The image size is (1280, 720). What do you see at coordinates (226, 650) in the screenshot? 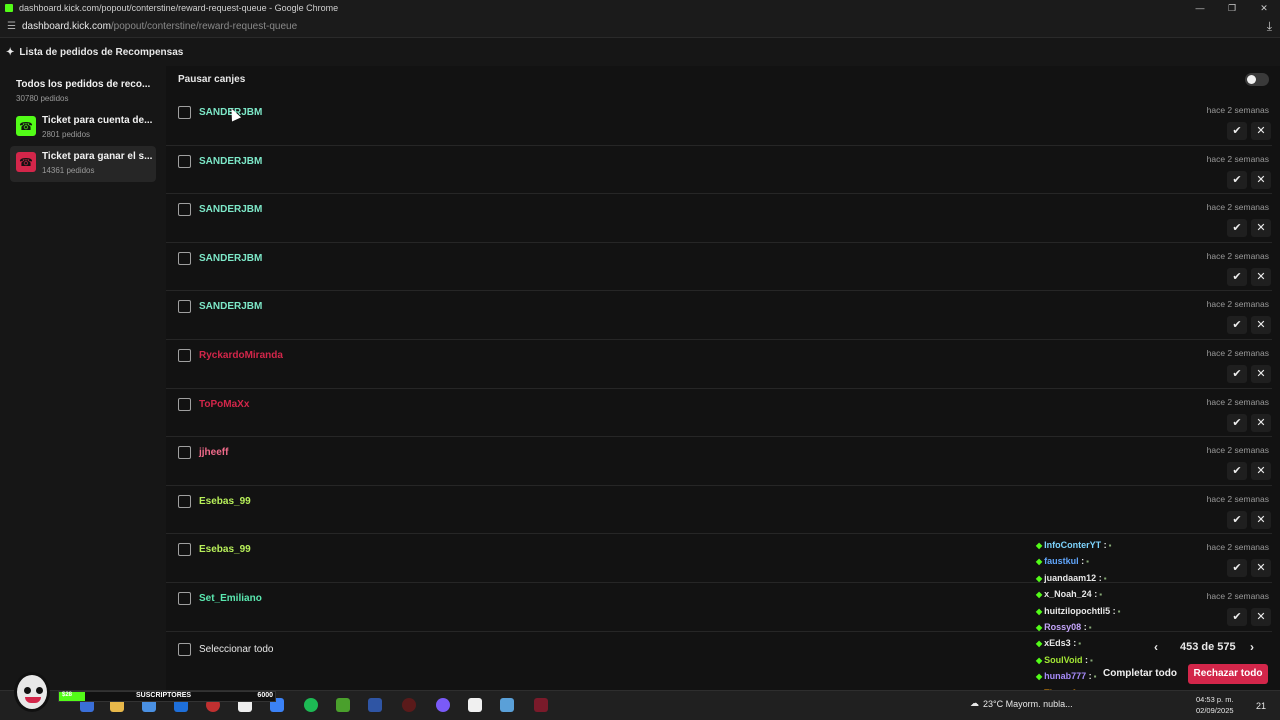
I see `select-all: Seleccionar todo` at bounding box center [226, 650].